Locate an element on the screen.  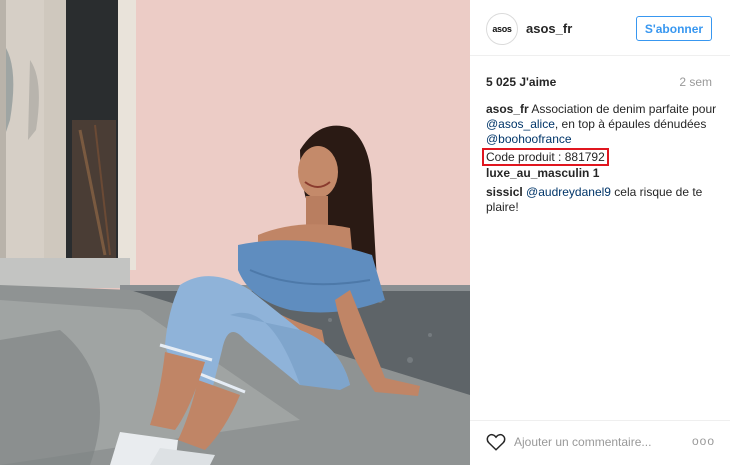
caption-mention-boohoofrance: @boohoofrance is located at coordinates (529, 139).